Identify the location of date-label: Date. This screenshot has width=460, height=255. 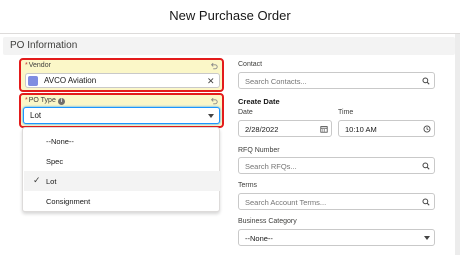
(245, 112).